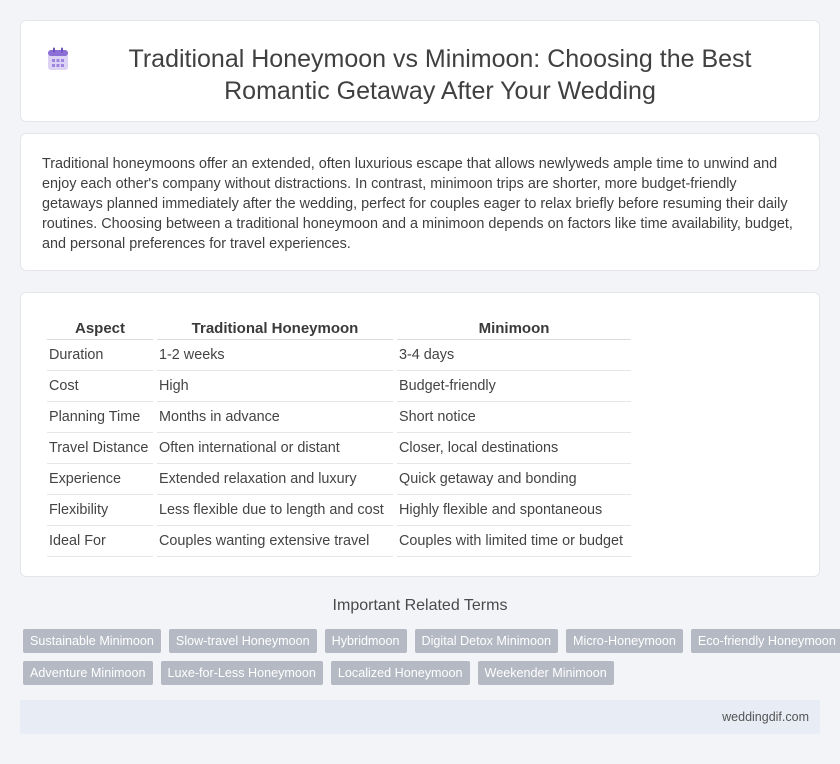 This screenshot has height=764, width=840. What do you see at coordinates (92, 641) in the screenshot?
I see `term-tag: Sustainable Minimoon` at bounding box center [92, 641].